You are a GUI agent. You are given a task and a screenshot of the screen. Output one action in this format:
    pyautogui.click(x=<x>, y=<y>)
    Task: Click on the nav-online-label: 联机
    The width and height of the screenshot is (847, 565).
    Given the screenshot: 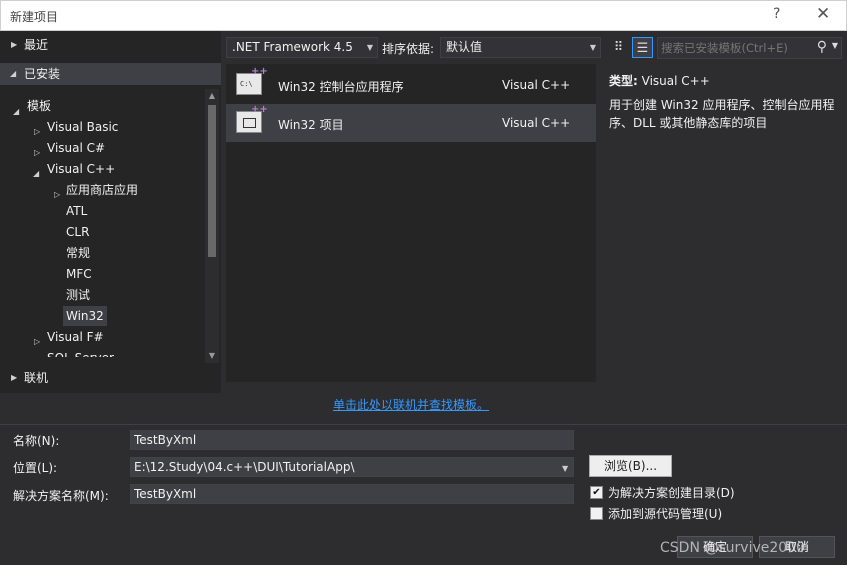 What is the action you would take?
    pyautogui.click(x=36, y=378)
    